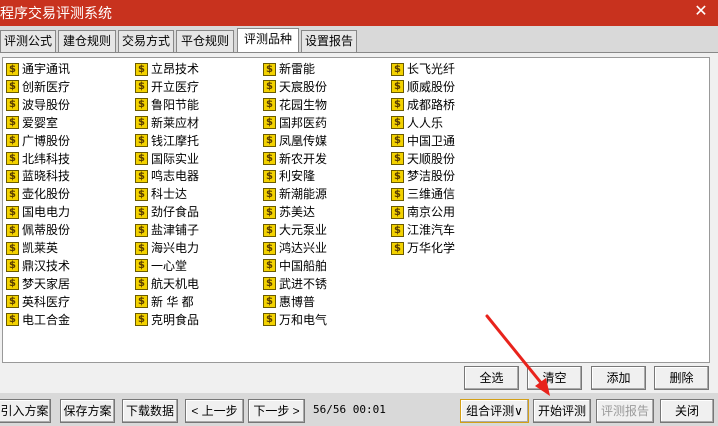 The height and width of the screenshot is (426, 718). I want to click on stock-name: 劲仔食品, so click(175, 212).